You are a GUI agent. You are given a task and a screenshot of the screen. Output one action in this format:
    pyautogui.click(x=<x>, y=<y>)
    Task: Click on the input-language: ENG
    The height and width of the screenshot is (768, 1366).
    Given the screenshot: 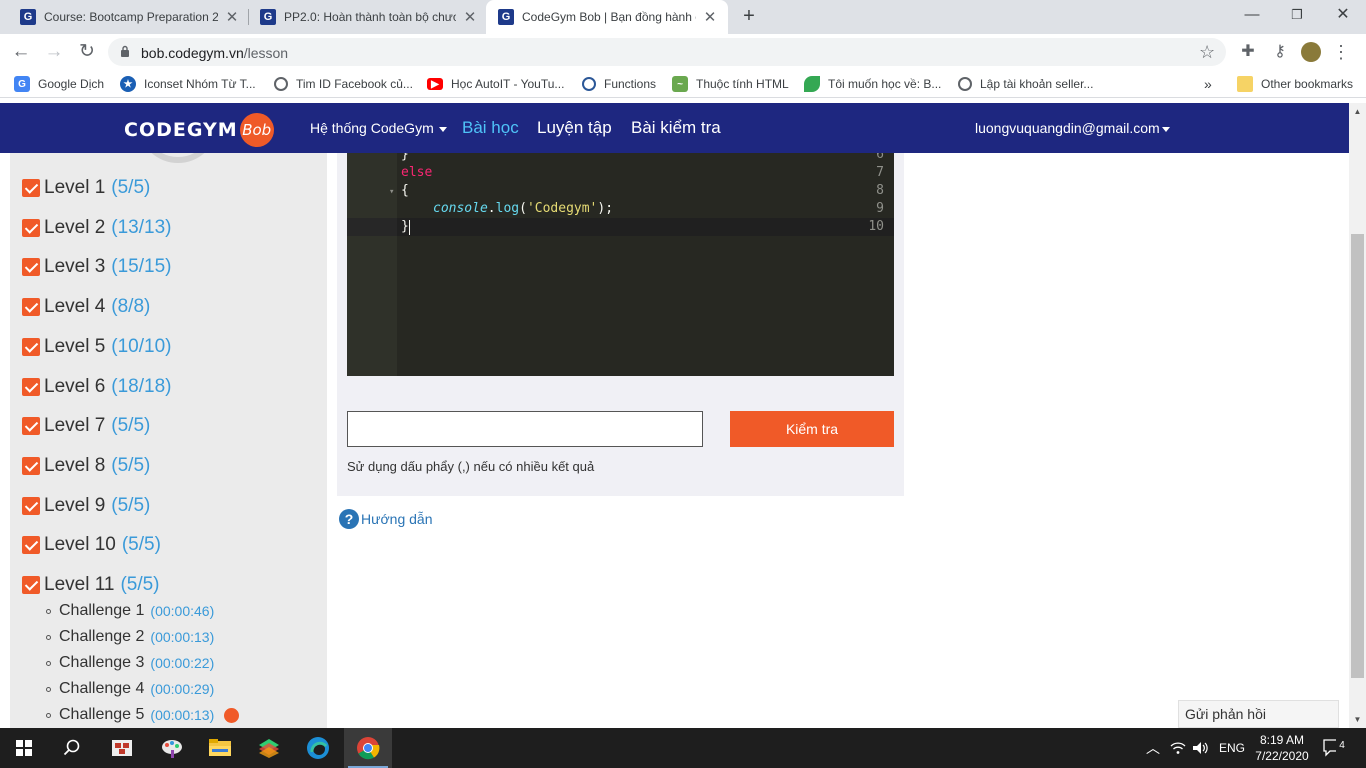 What is the action you would take?
    pyautogui.click(x=1232, y=748)
    